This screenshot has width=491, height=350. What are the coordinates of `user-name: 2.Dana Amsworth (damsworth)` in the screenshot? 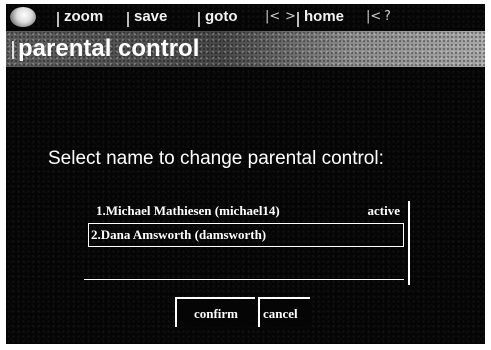 It's located at (179, 234).